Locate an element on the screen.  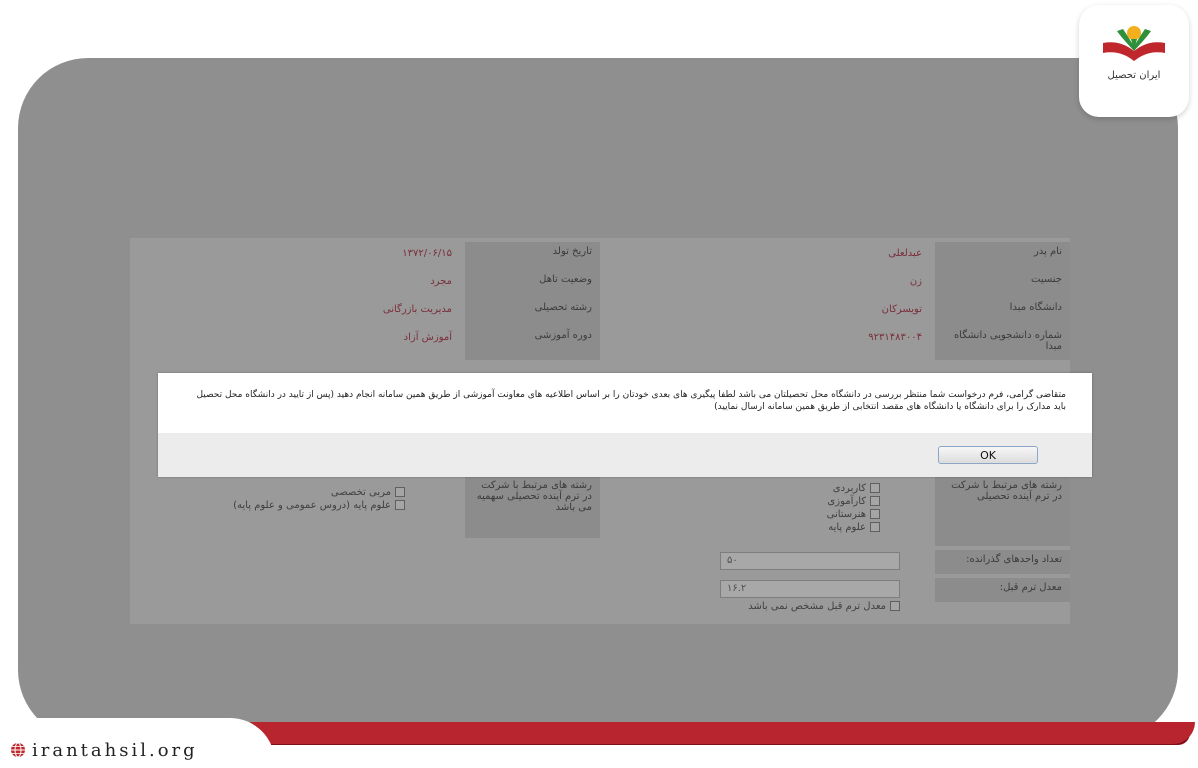
field-label: شماره دانشجویی دانشگاه مبدا is located at coordinates (1002, 343).